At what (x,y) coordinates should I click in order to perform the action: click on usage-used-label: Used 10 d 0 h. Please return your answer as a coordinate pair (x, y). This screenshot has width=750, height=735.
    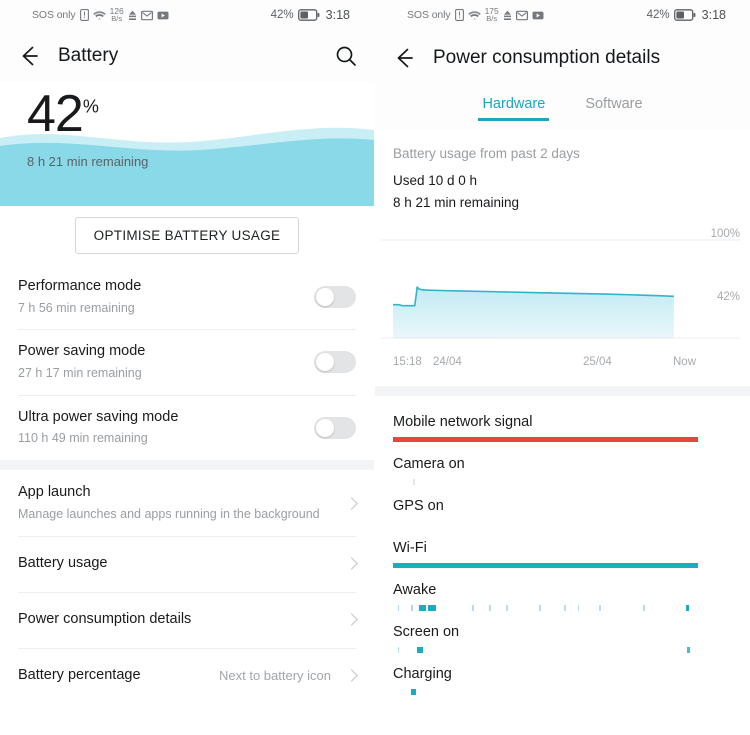
    Looking at the image, I should click on (435, 180).